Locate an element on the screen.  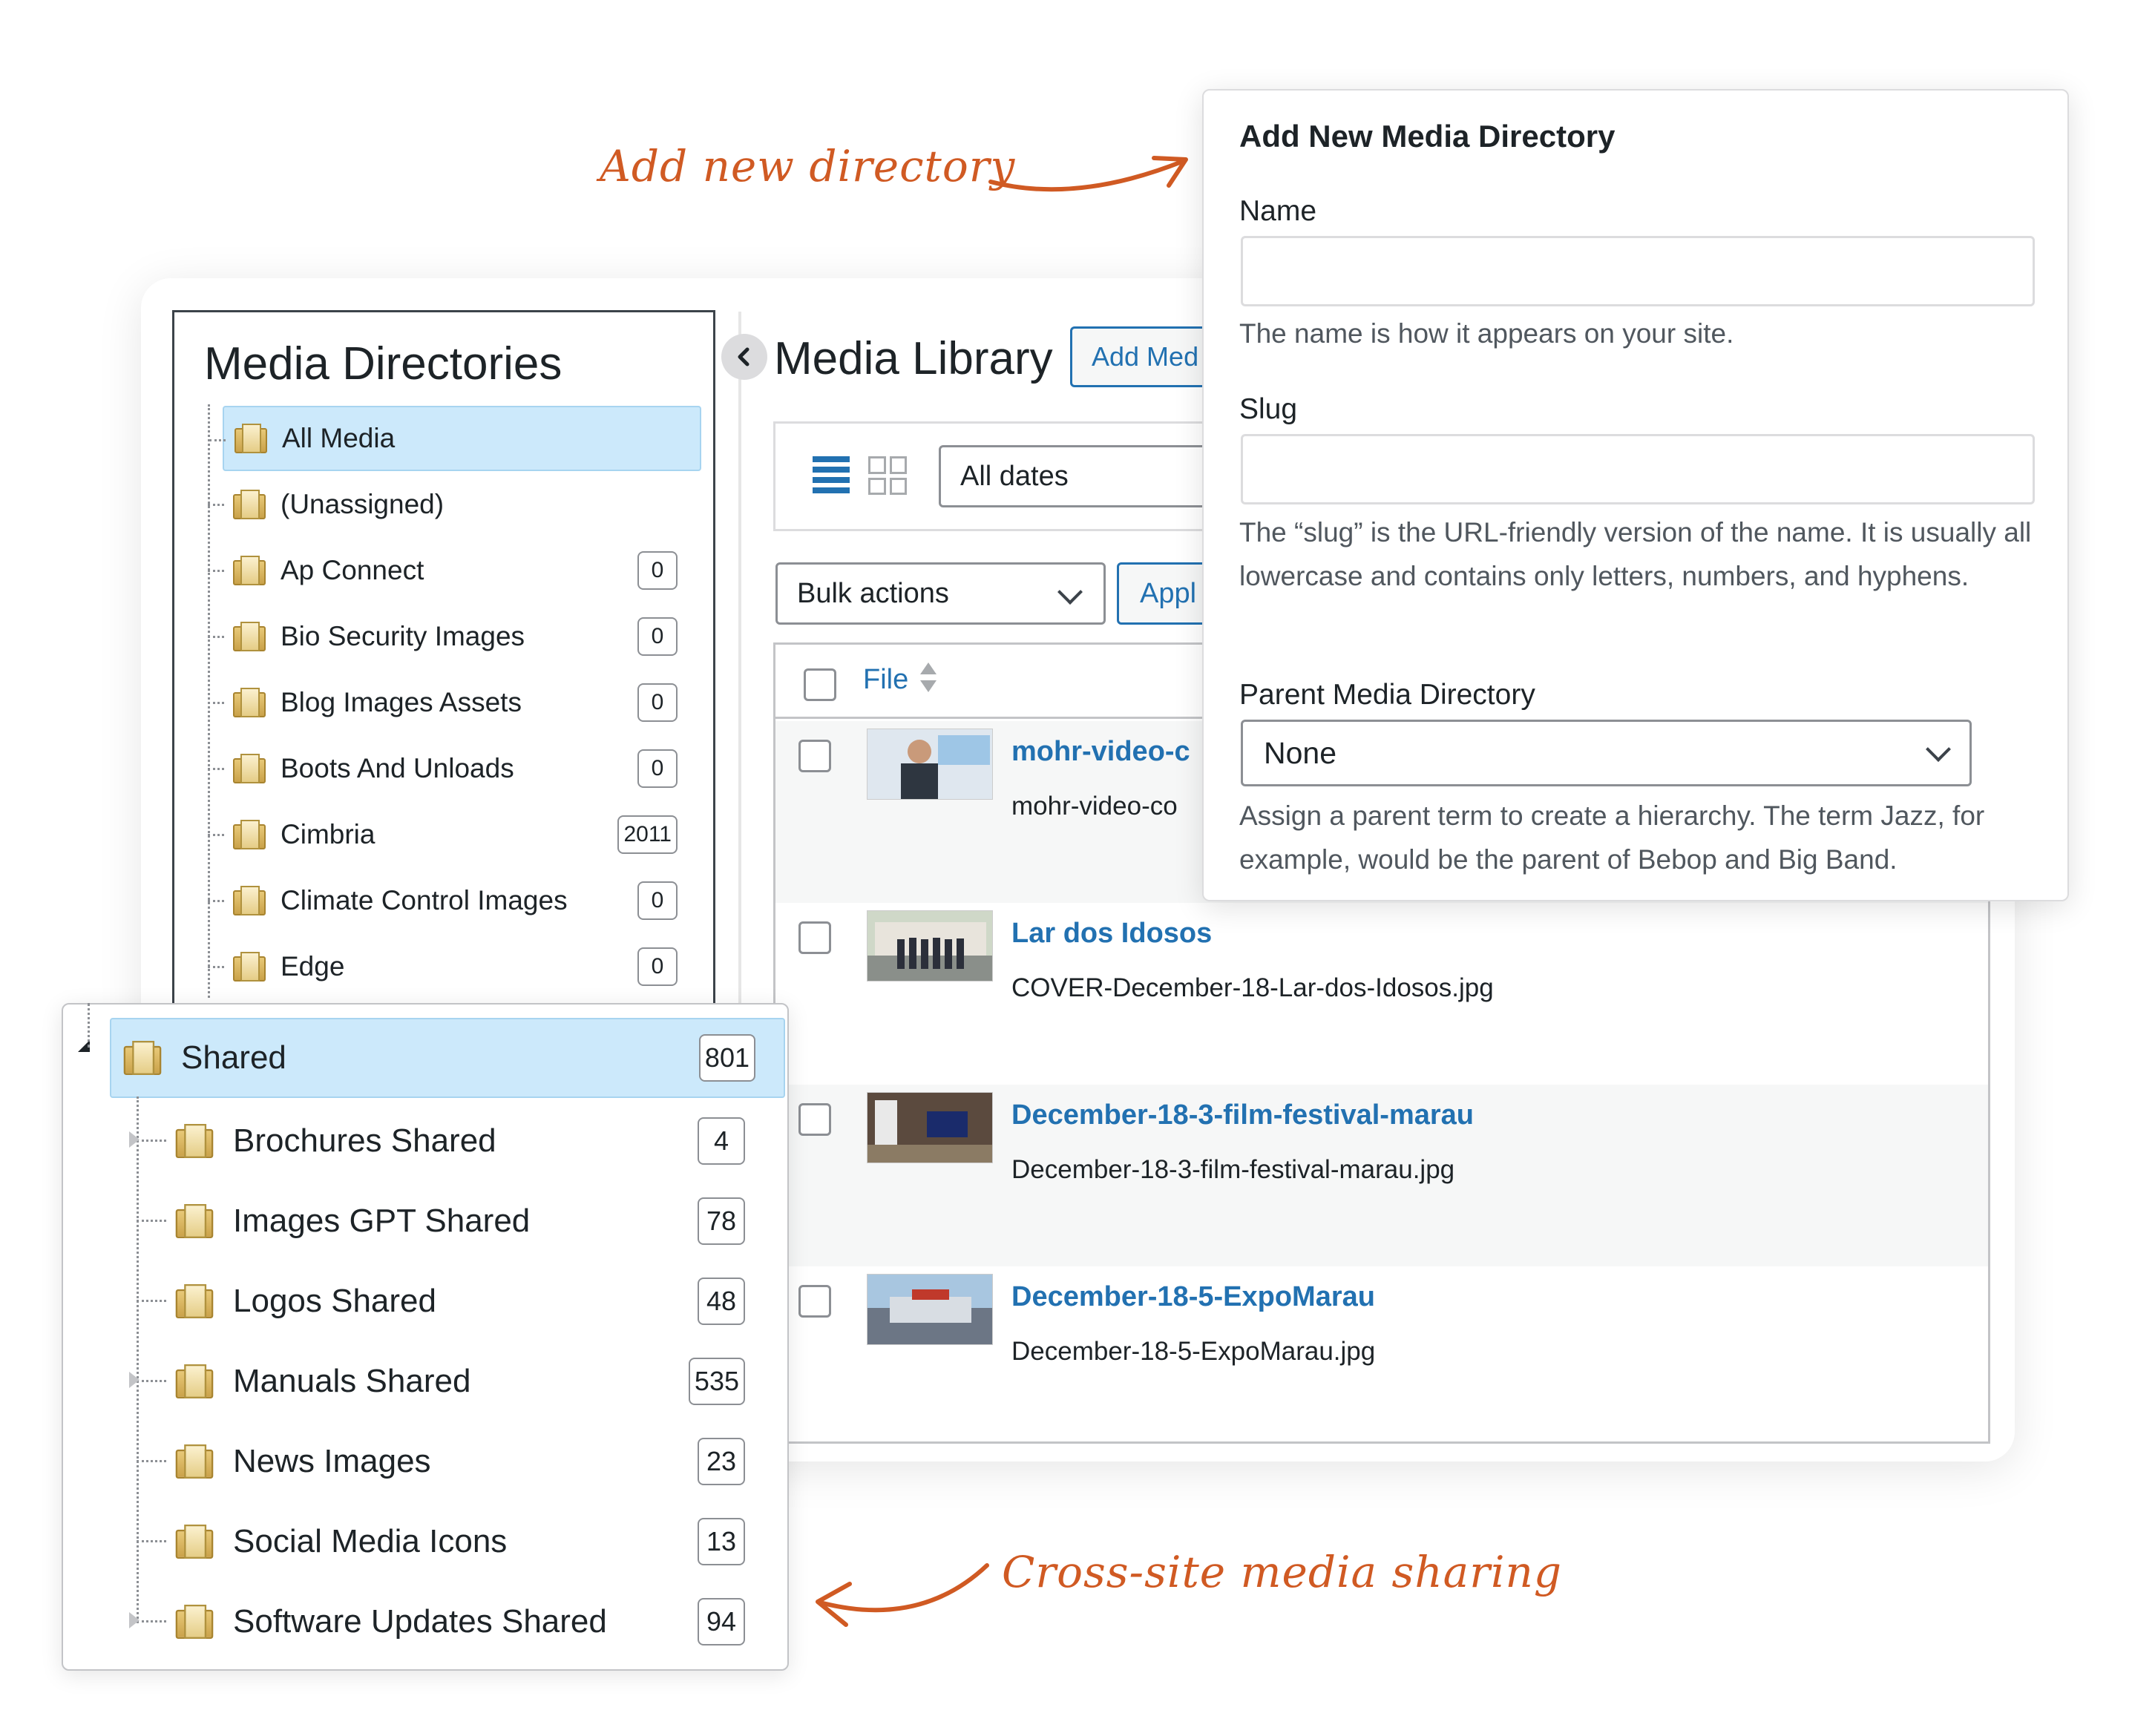
dir-item-label: Ap Connect is located at coordinates (353, 570).